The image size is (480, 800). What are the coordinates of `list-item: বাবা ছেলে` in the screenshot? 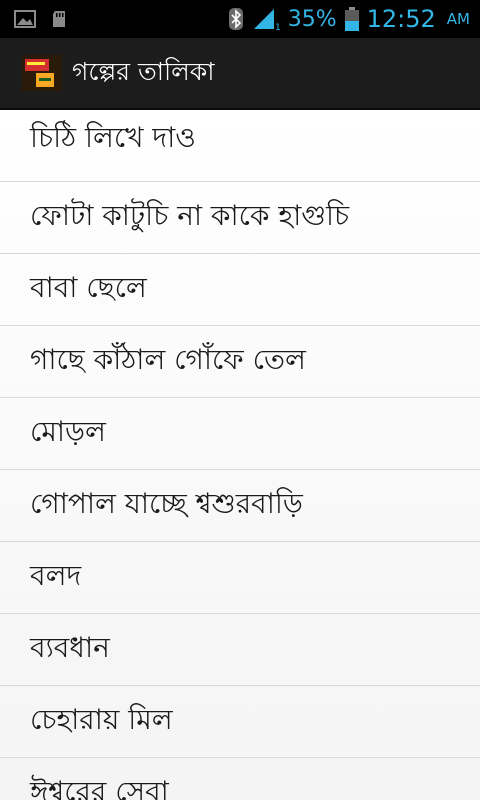 It's located at (240, 290).